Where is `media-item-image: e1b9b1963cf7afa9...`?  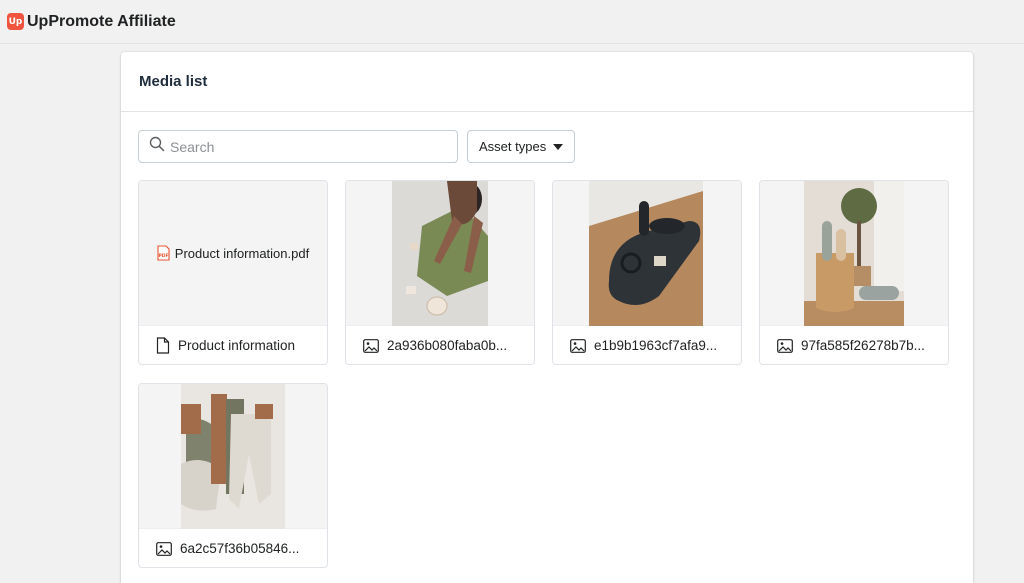
media-item-image: e1b9b1963cf7afa9... is located at coordinates (647, 272).